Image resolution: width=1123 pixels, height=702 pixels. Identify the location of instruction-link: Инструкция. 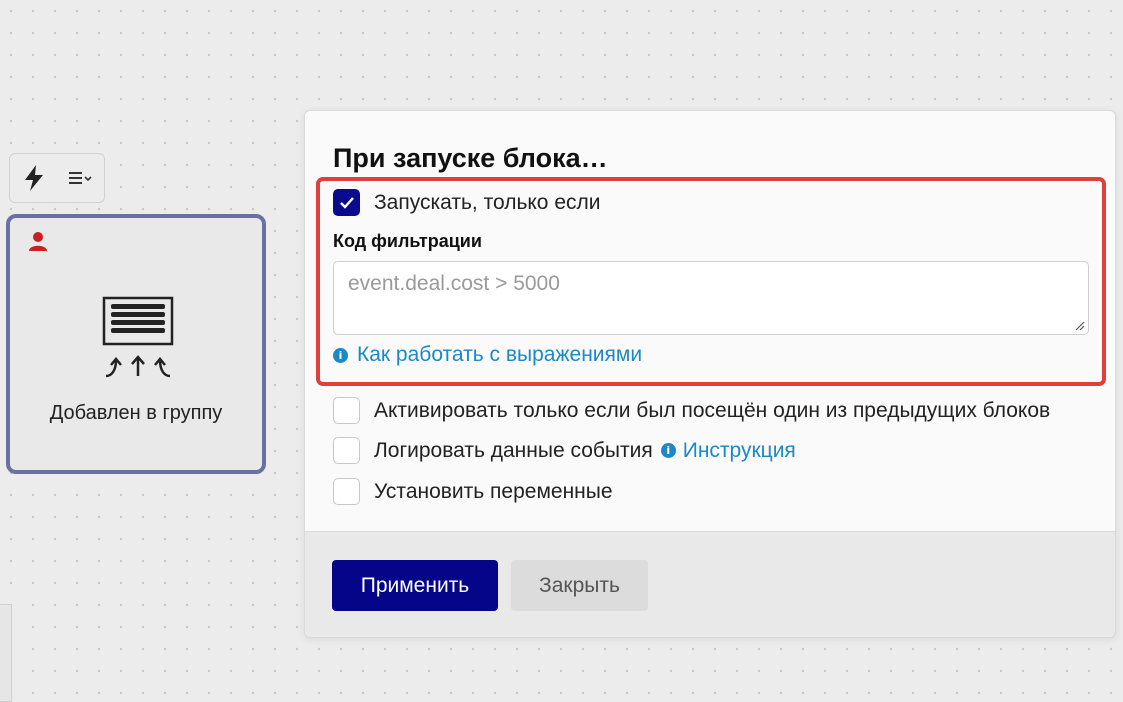
(739, 451).